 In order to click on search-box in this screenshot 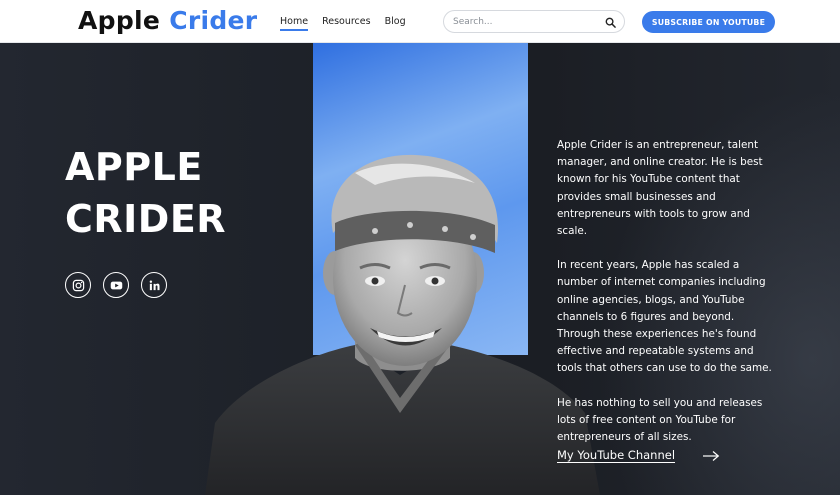, I will do `click(534, 21)`.